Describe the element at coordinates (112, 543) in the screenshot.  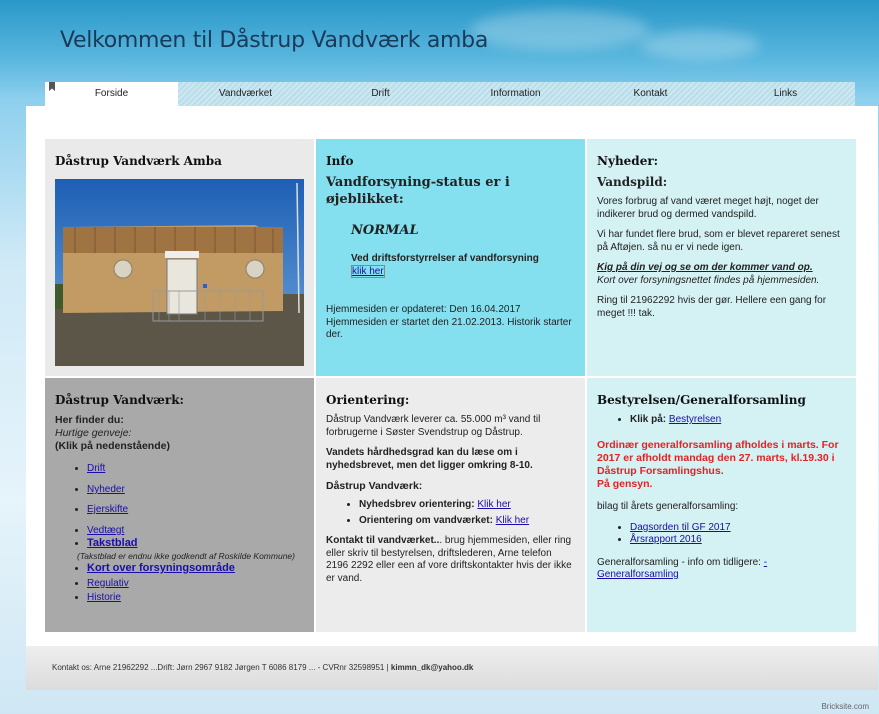
I see `shortcut-link-takstblad: Takstblad` at that location.